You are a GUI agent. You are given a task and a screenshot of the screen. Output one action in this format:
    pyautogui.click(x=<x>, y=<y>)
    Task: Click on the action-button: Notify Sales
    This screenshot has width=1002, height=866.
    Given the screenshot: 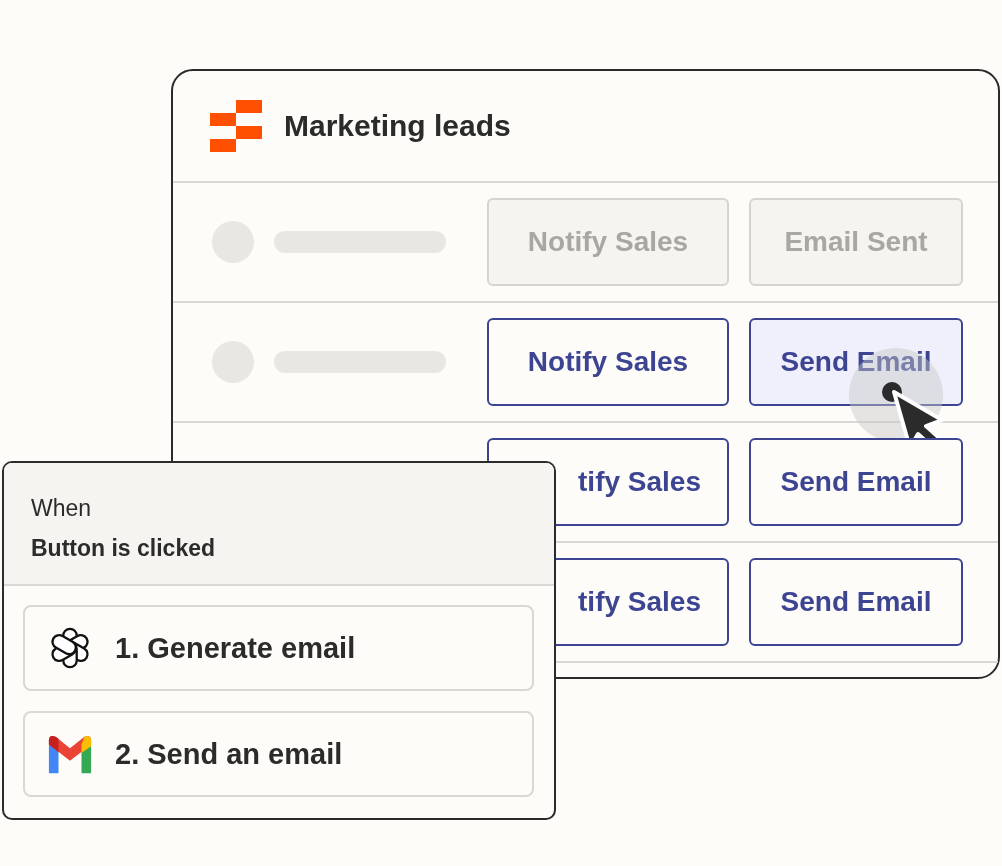 What is the action you would take?
    pyautogui.click(x=608, y=362)
    